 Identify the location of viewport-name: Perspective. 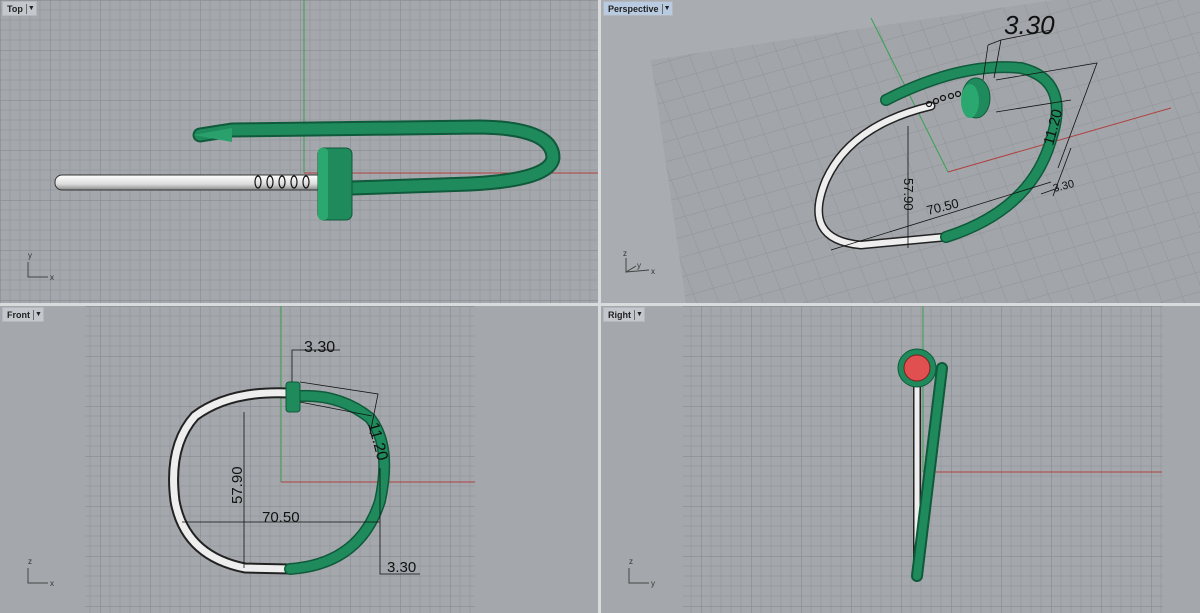
(635, 8).